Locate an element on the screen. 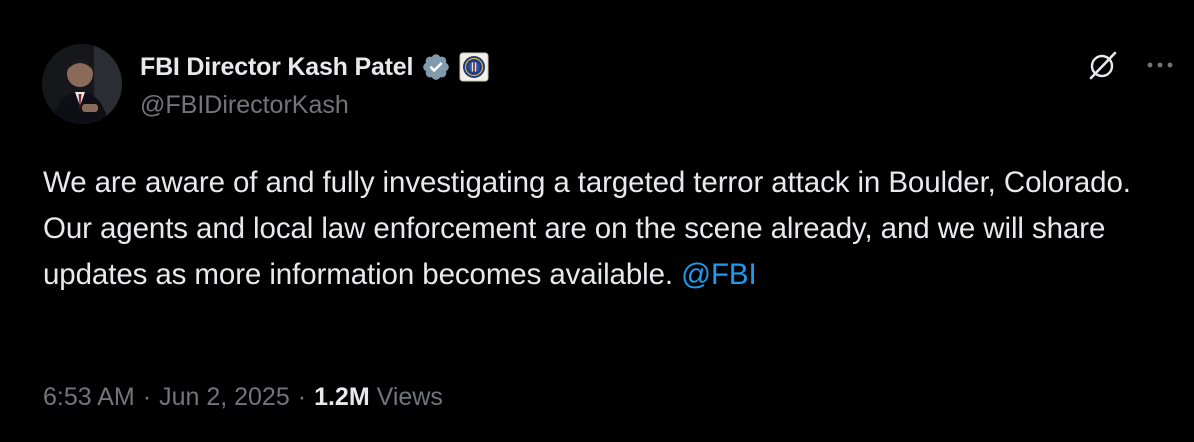 The image size is (1194, 442). author-name-row: FBI Director Kash Patel is located at coordinates (314, 67).